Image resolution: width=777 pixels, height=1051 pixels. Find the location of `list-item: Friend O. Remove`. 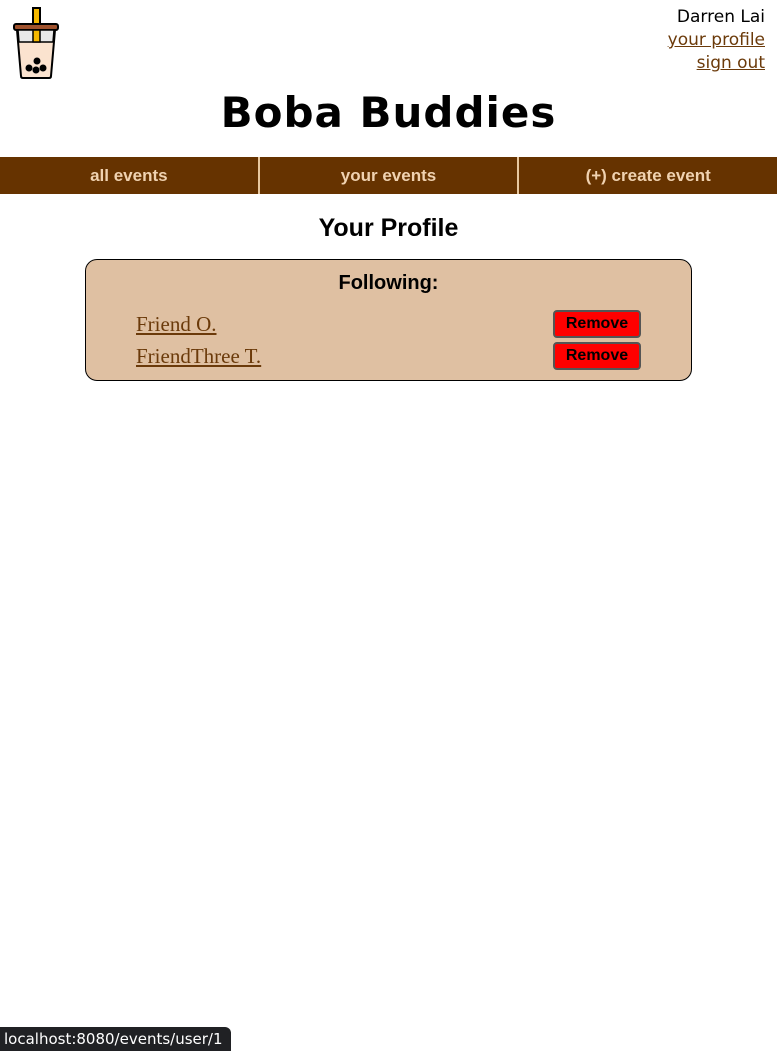

list-item: Friend O. Remove is located at coordinates (388, 324).